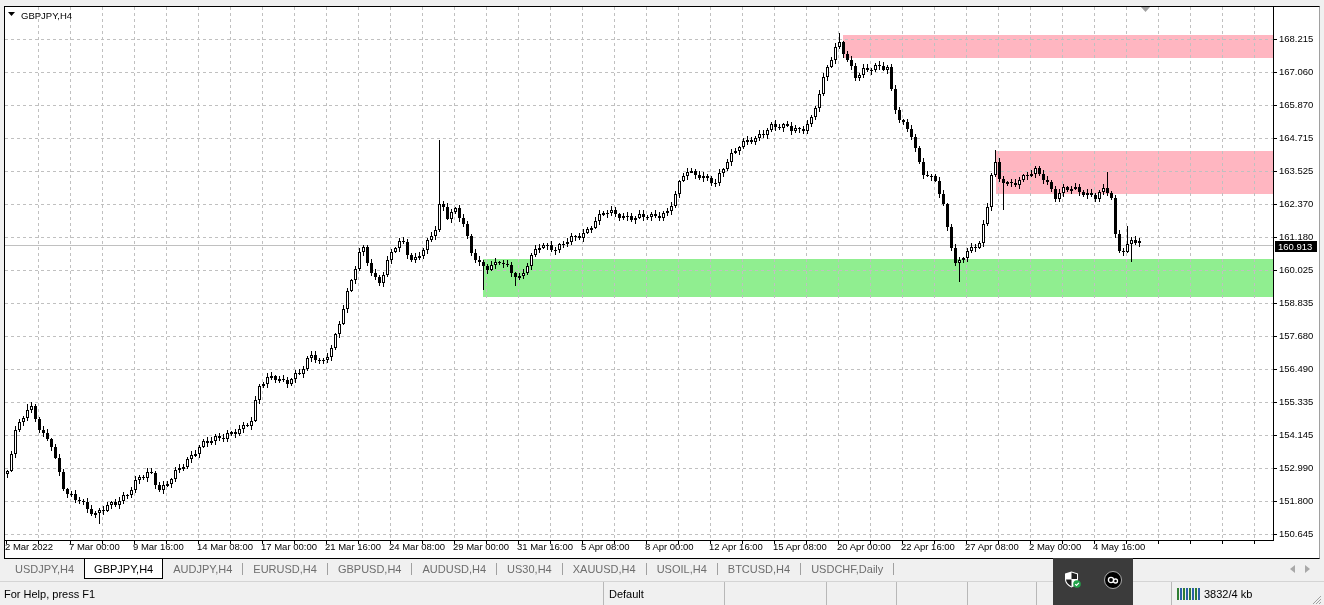 This screenshot has height=605, width=1324. What do you see at coordinates (1072, 579) in the screenshot?
I see `shield-icon` at bounding box center [1072, 579].